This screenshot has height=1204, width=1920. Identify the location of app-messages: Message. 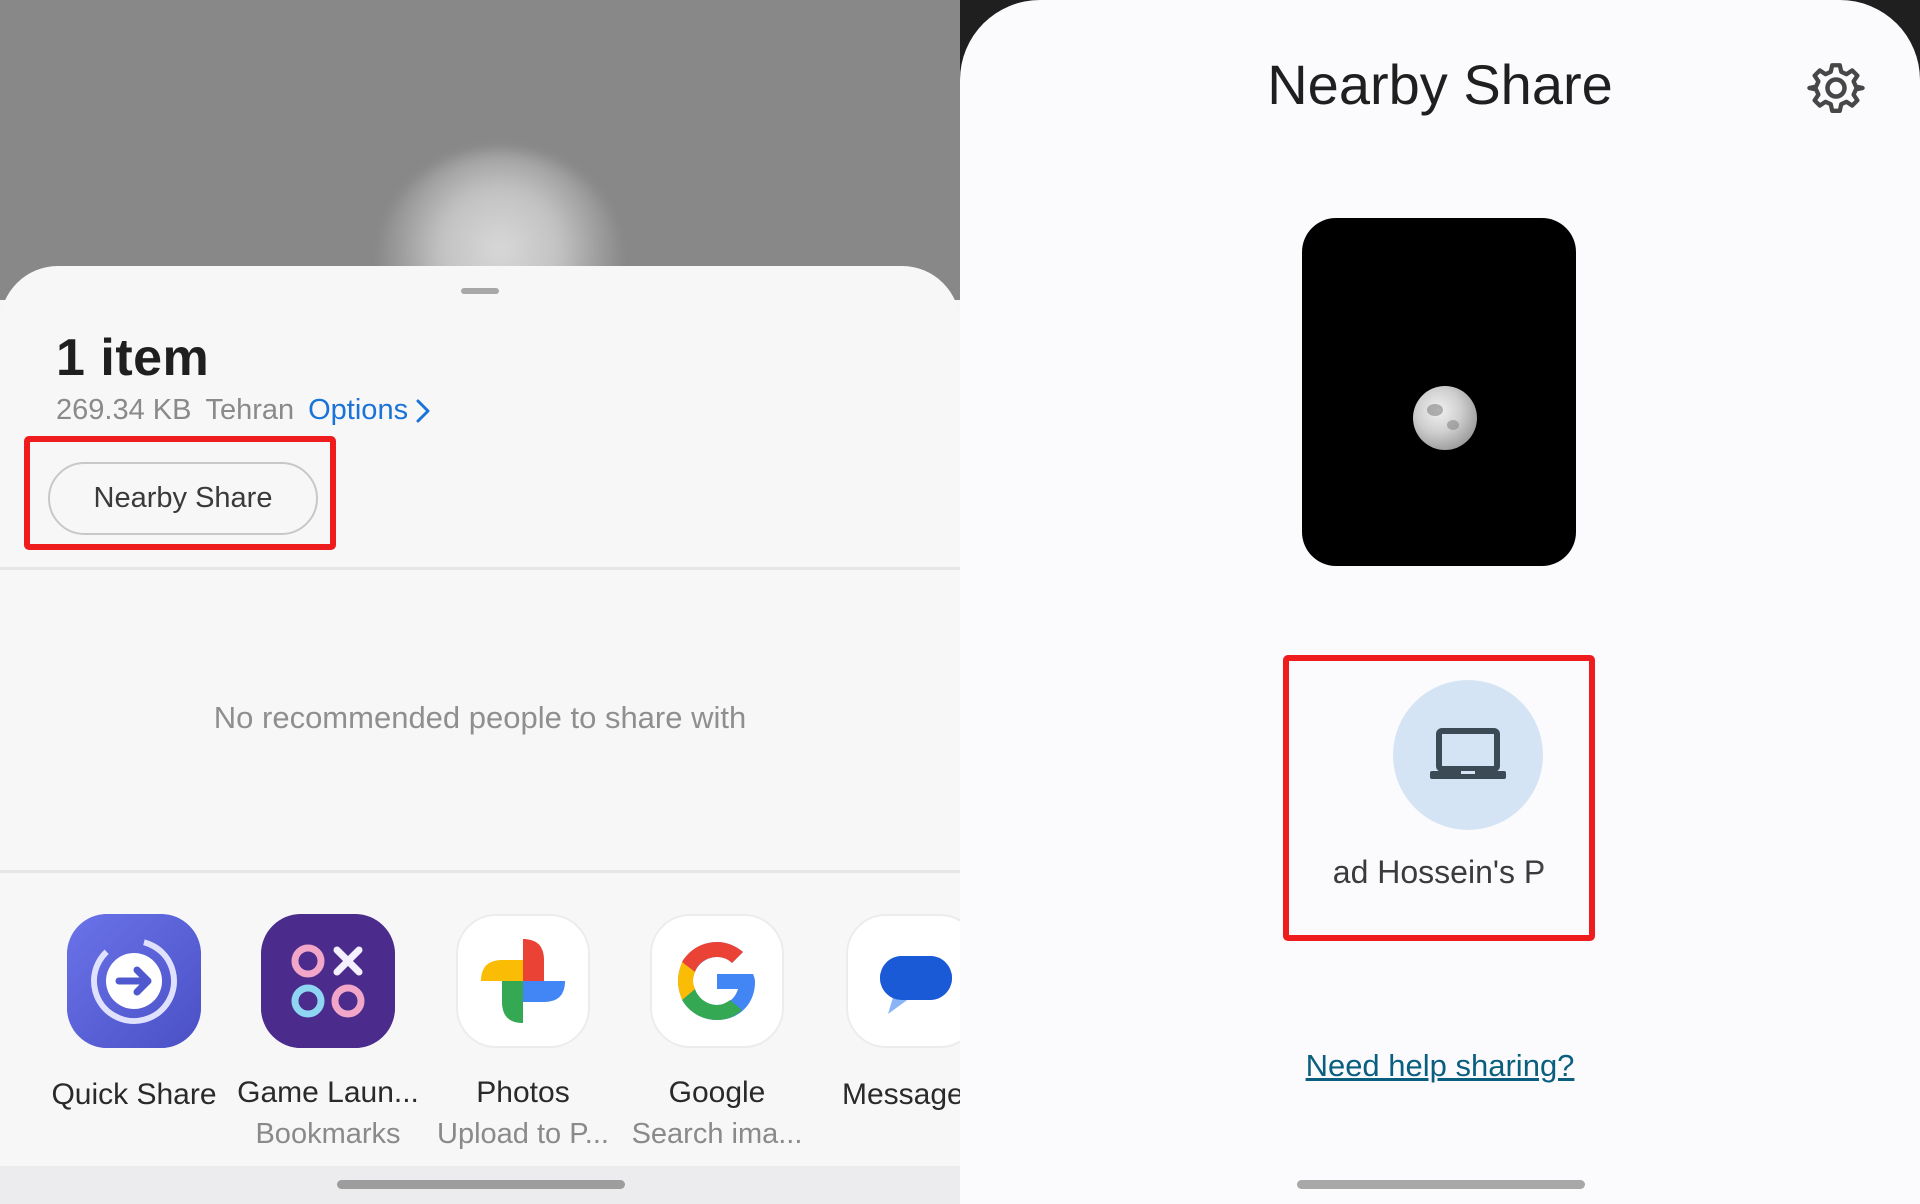
(884, 1013).